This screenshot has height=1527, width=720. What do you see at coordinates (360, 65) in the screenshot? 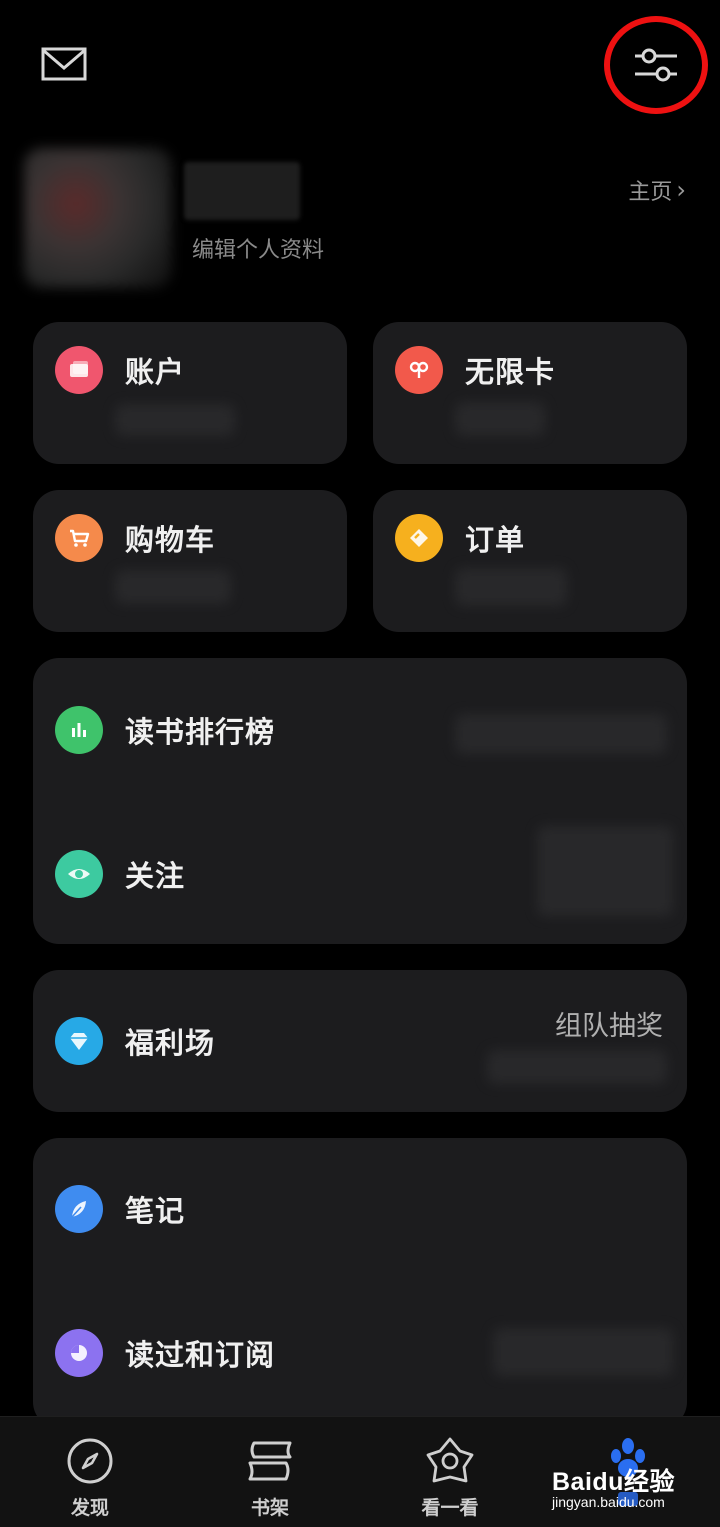
I see `top-bar` at bounding box center [360, 65].